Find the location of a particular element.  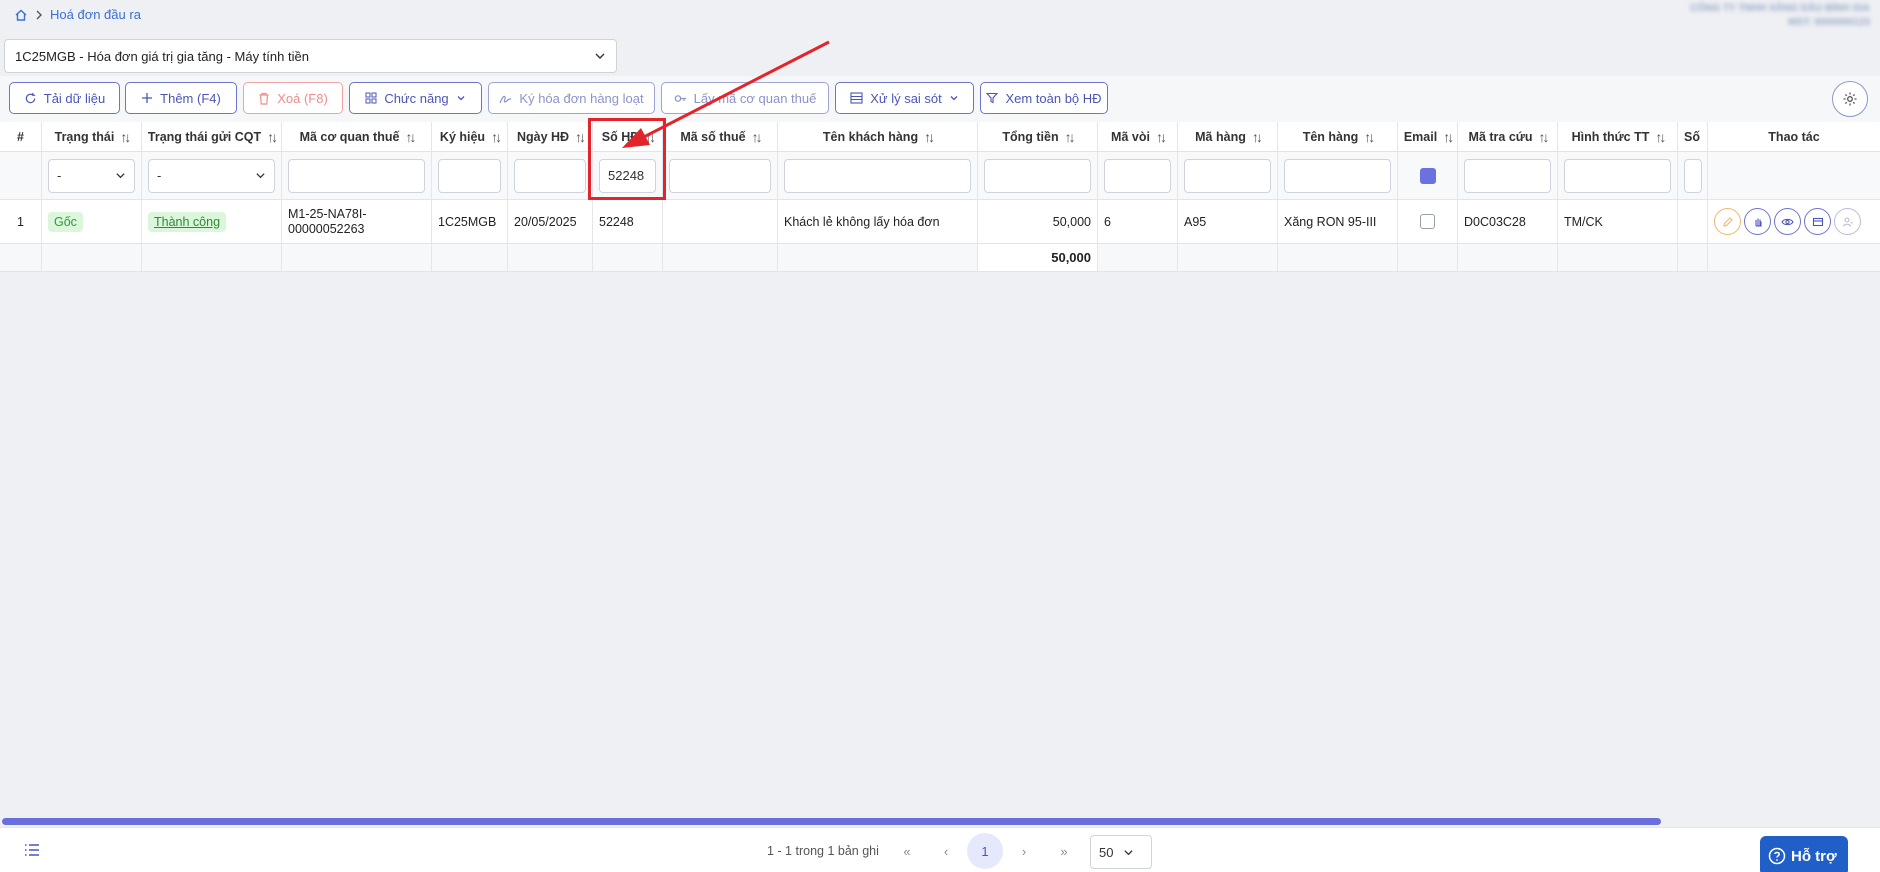

edit-button is located at coordinates (1727, 221).